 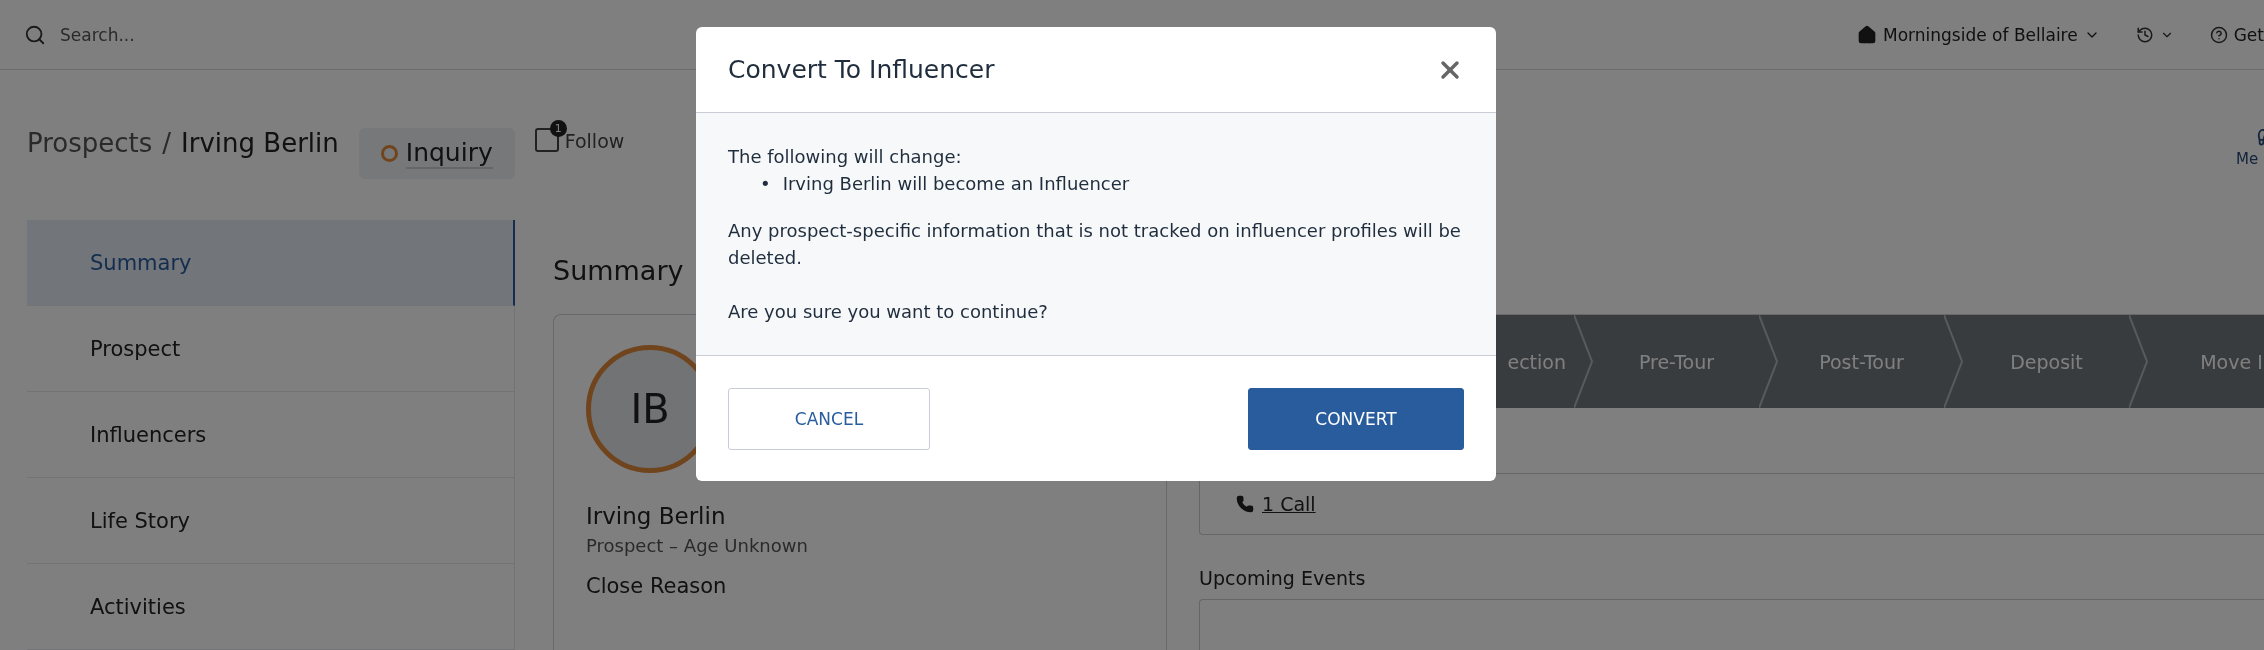 I want to click on sidebar-item: Life Story, so click(x=271, y=521).